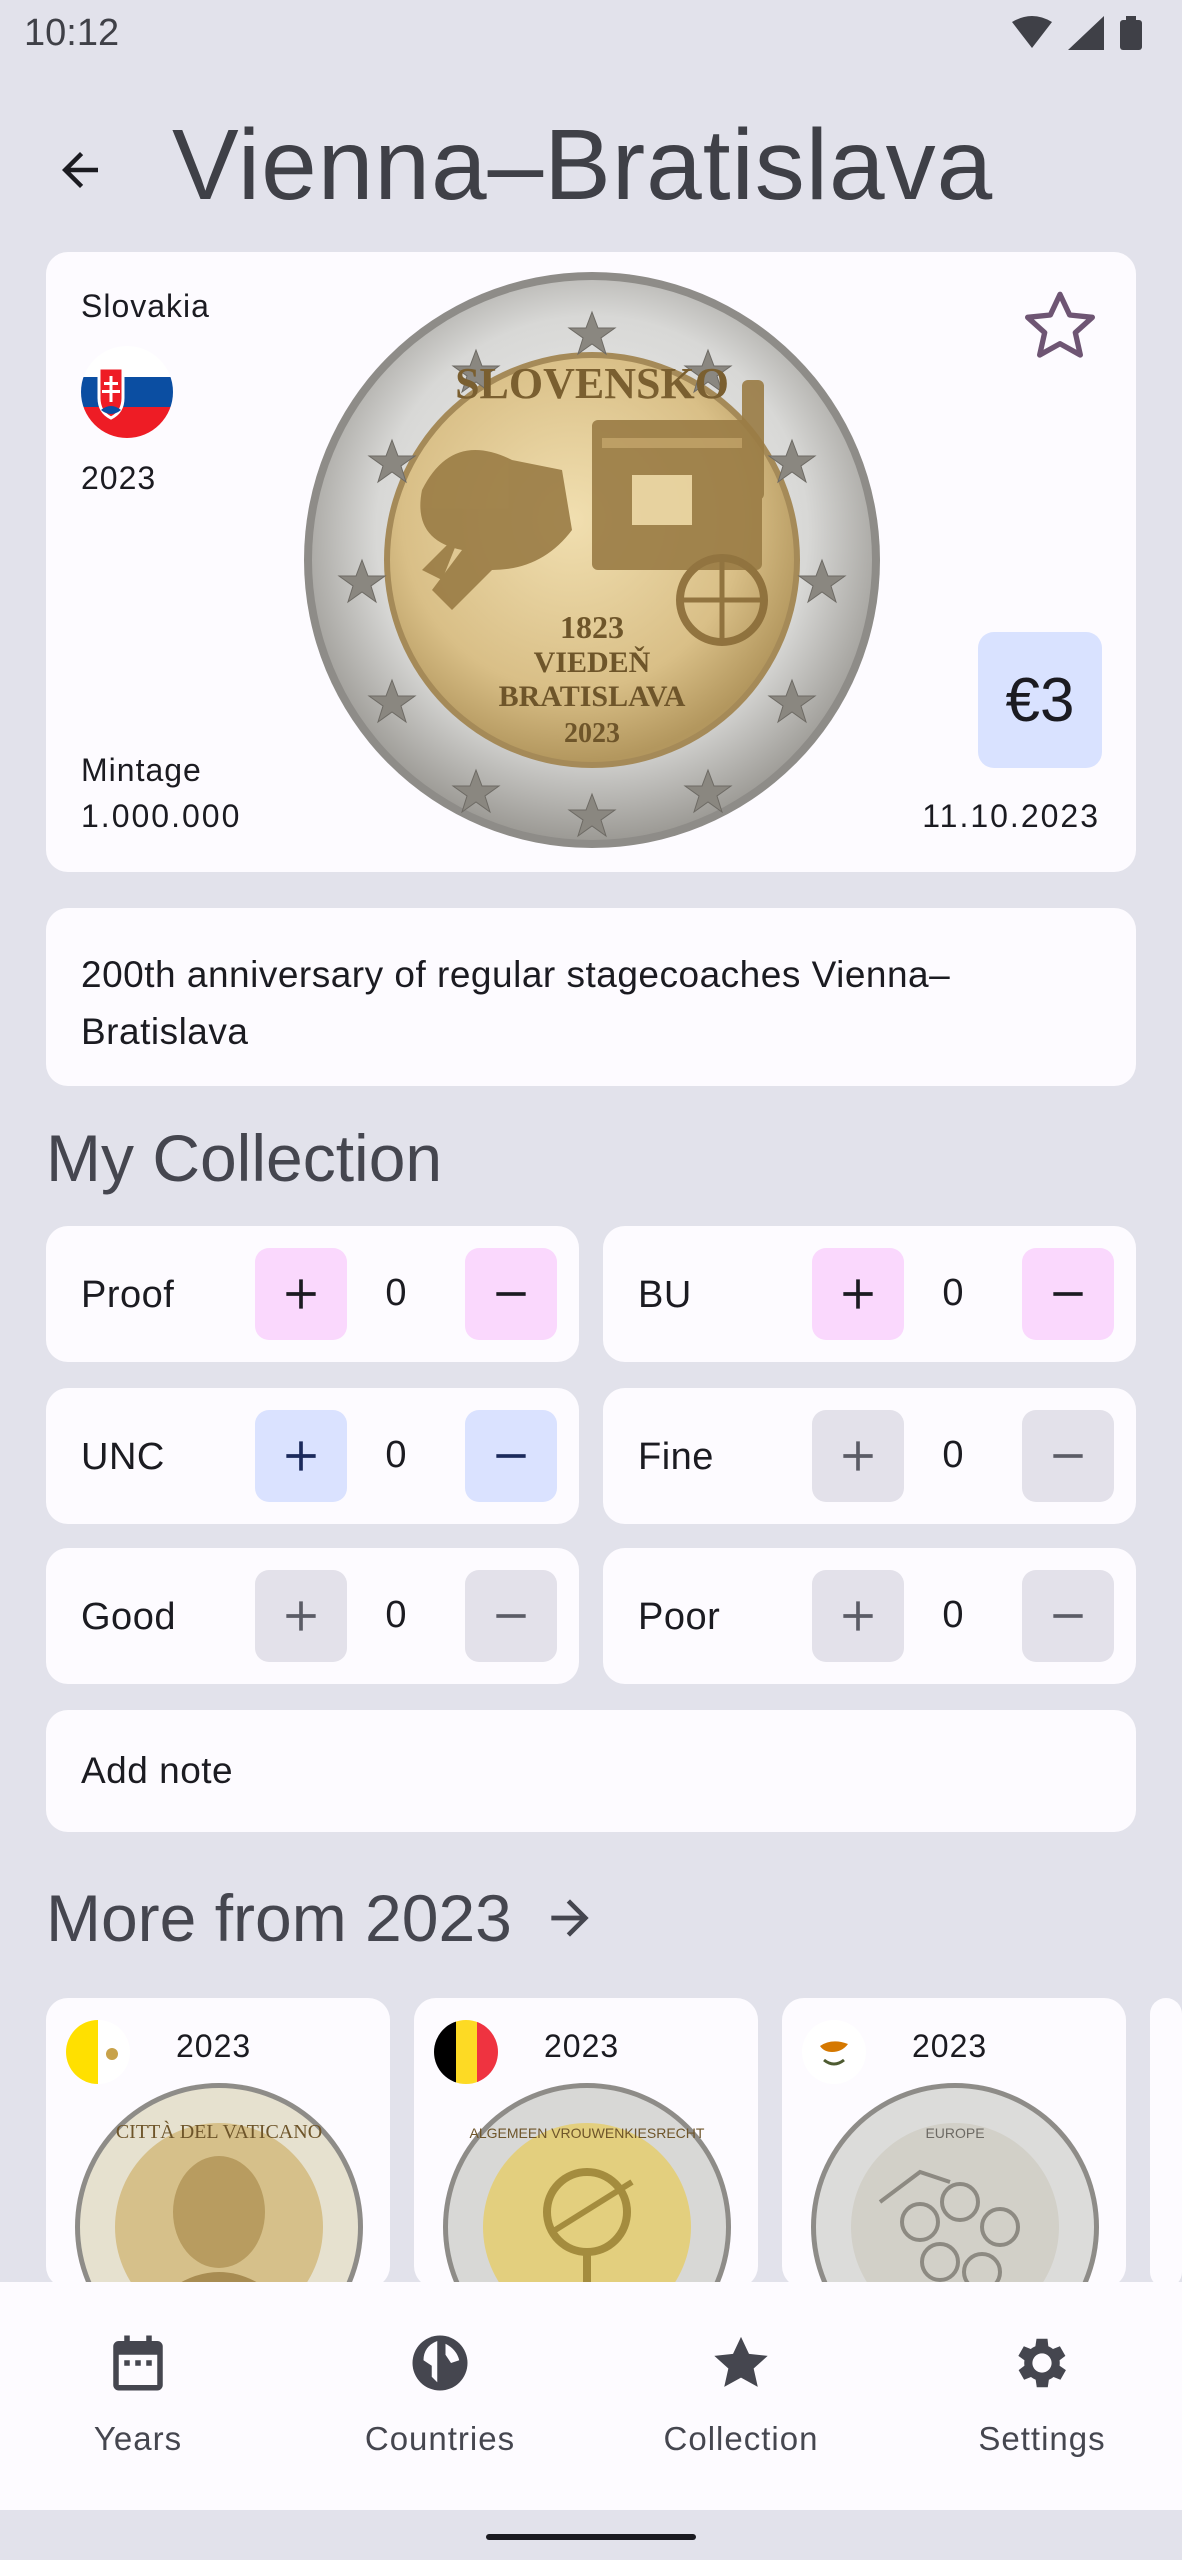 The image size is (1182, 2560). Describe the element at coordinates (1042, 2405) in the screenshot. I see `nav-settings: Settings` at that location.